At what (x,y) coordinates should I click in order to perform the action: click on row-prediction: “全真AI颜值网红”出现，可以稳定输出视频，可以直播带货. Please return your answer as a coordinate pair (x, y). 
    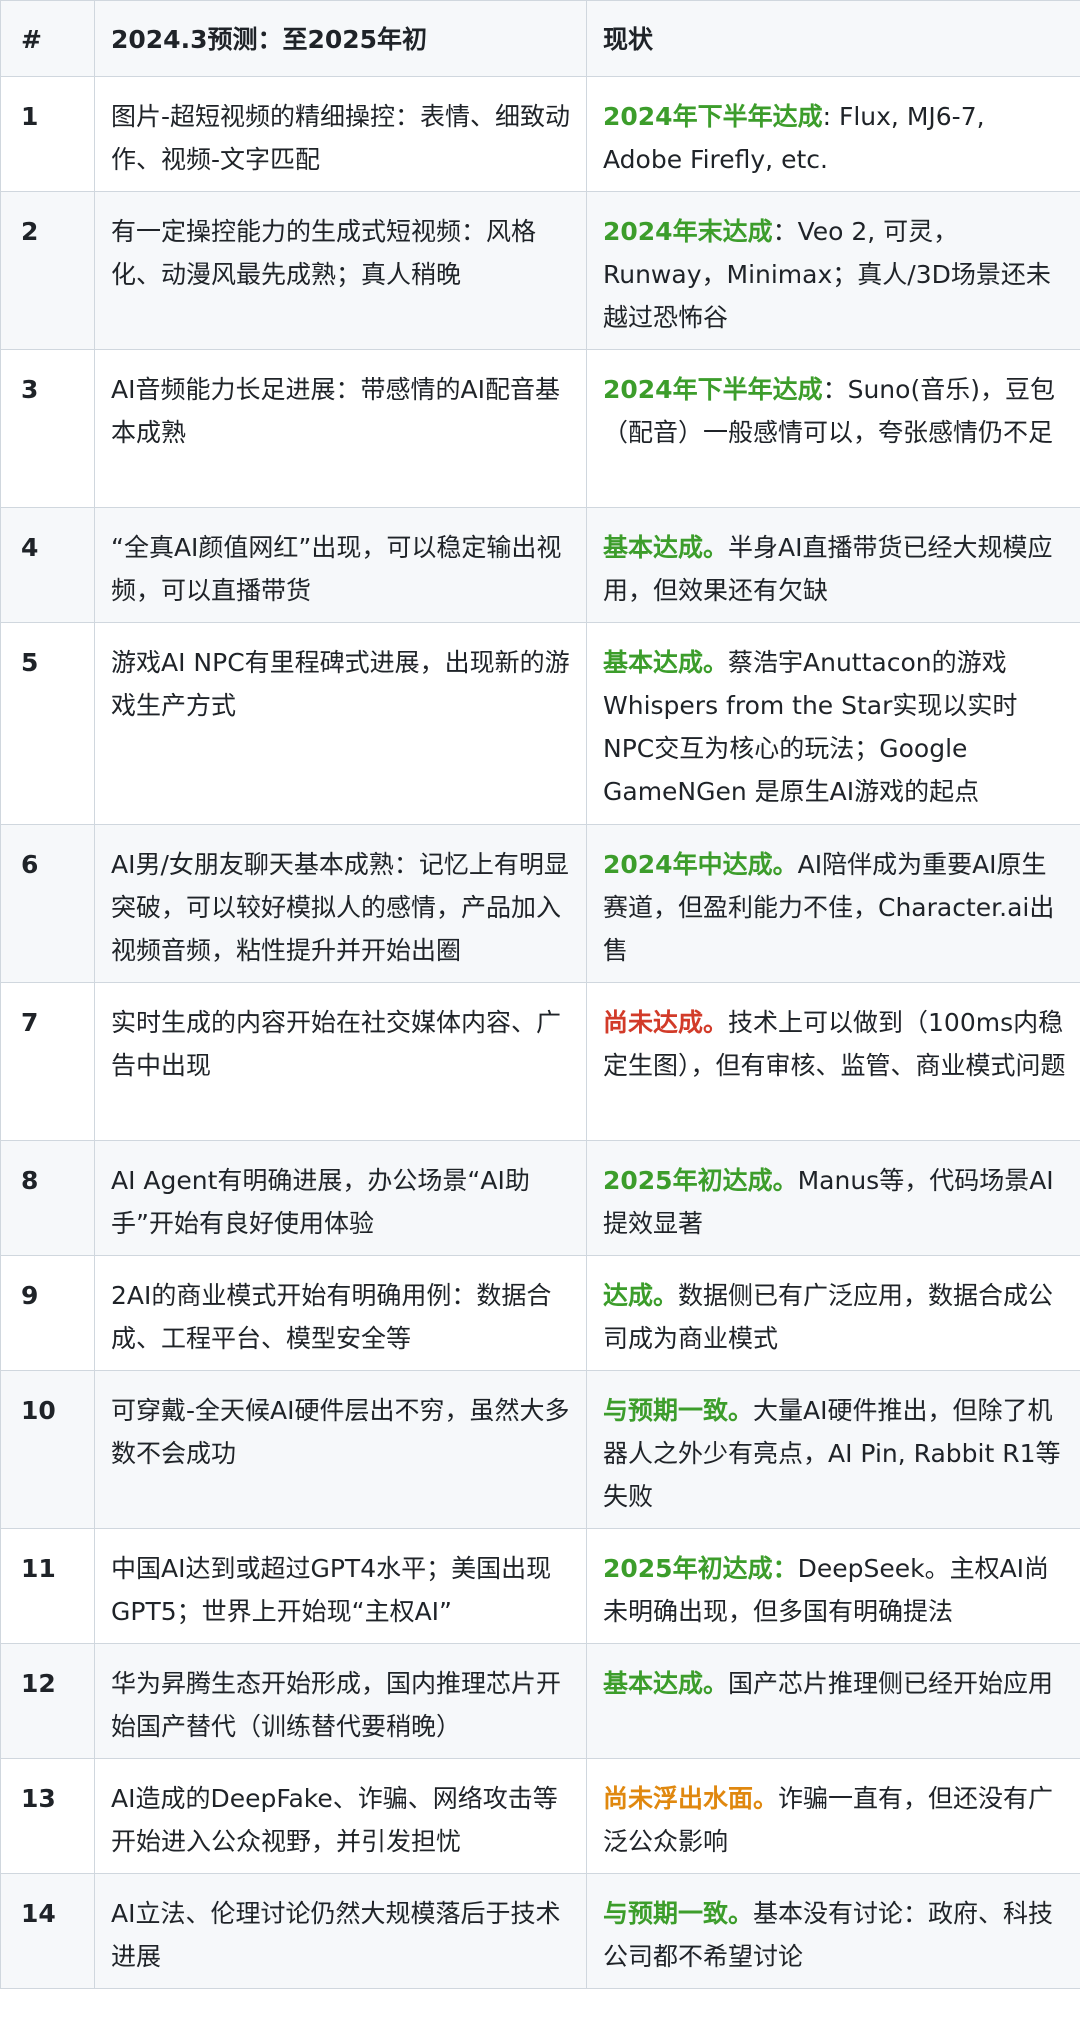
    Looking at the image, I should click on (340, 565).